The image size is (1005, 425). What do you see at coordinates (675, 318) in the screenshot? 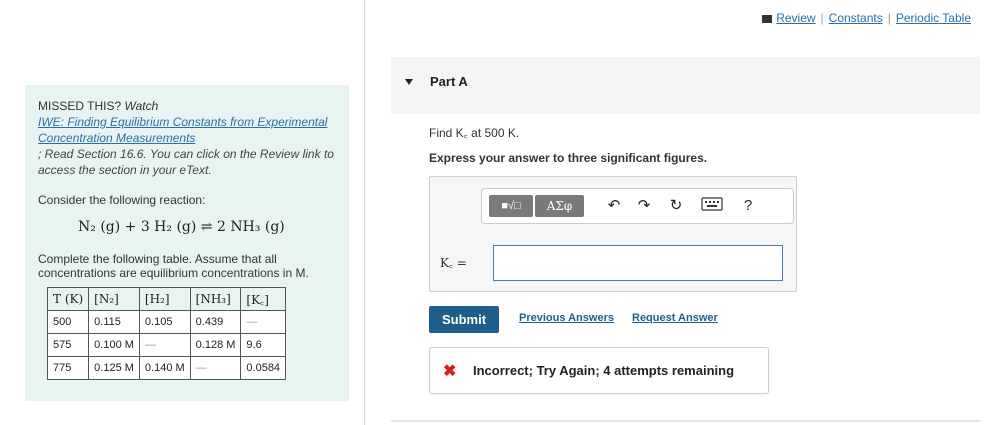
I see `request-answer-link: Request Answer` at bounding box center [675, 318].